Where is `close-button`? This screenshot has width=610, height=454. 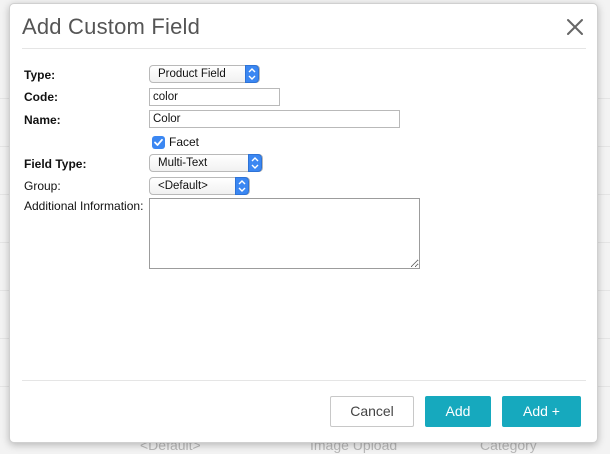
close-button is located at coordinates (575, 27).